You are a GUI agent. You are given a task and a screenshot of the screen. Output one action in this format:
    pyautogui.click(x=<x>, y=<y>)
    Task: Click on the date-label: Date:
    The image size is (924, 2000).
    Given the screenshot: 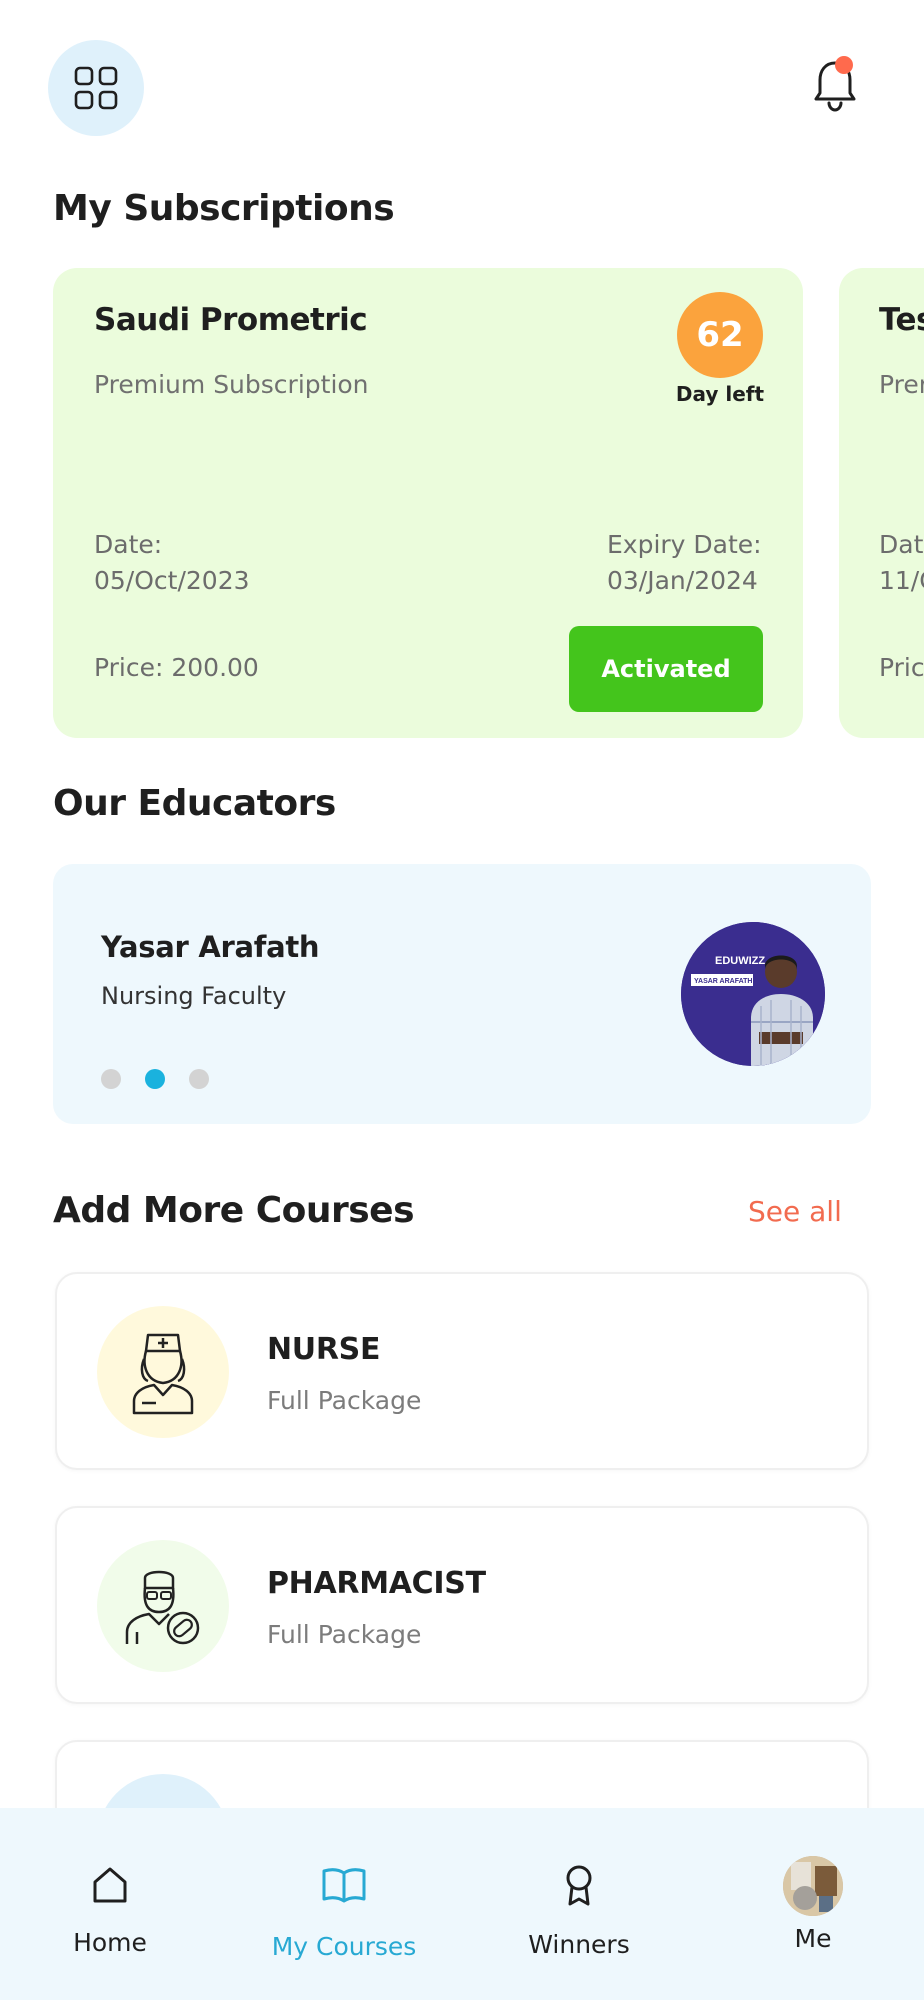 What is the action you would take?
    pyautogui.click(x=128, y=544)
    